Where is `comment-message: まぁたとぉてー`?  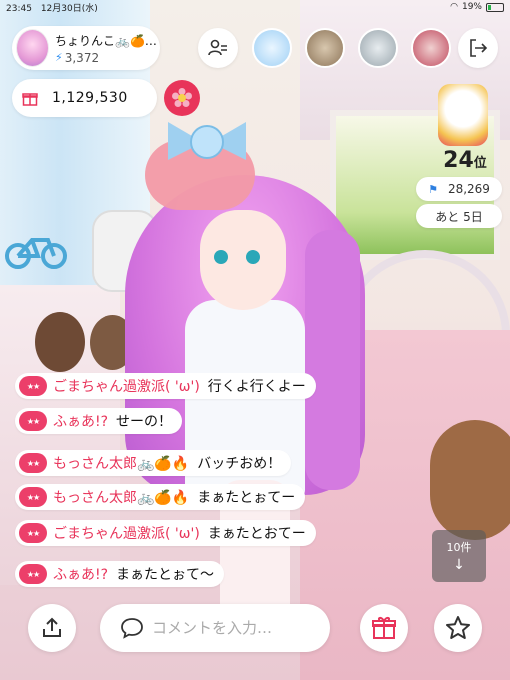 comment-message: まぁたとぉてー is located at coordinates (246, 498).